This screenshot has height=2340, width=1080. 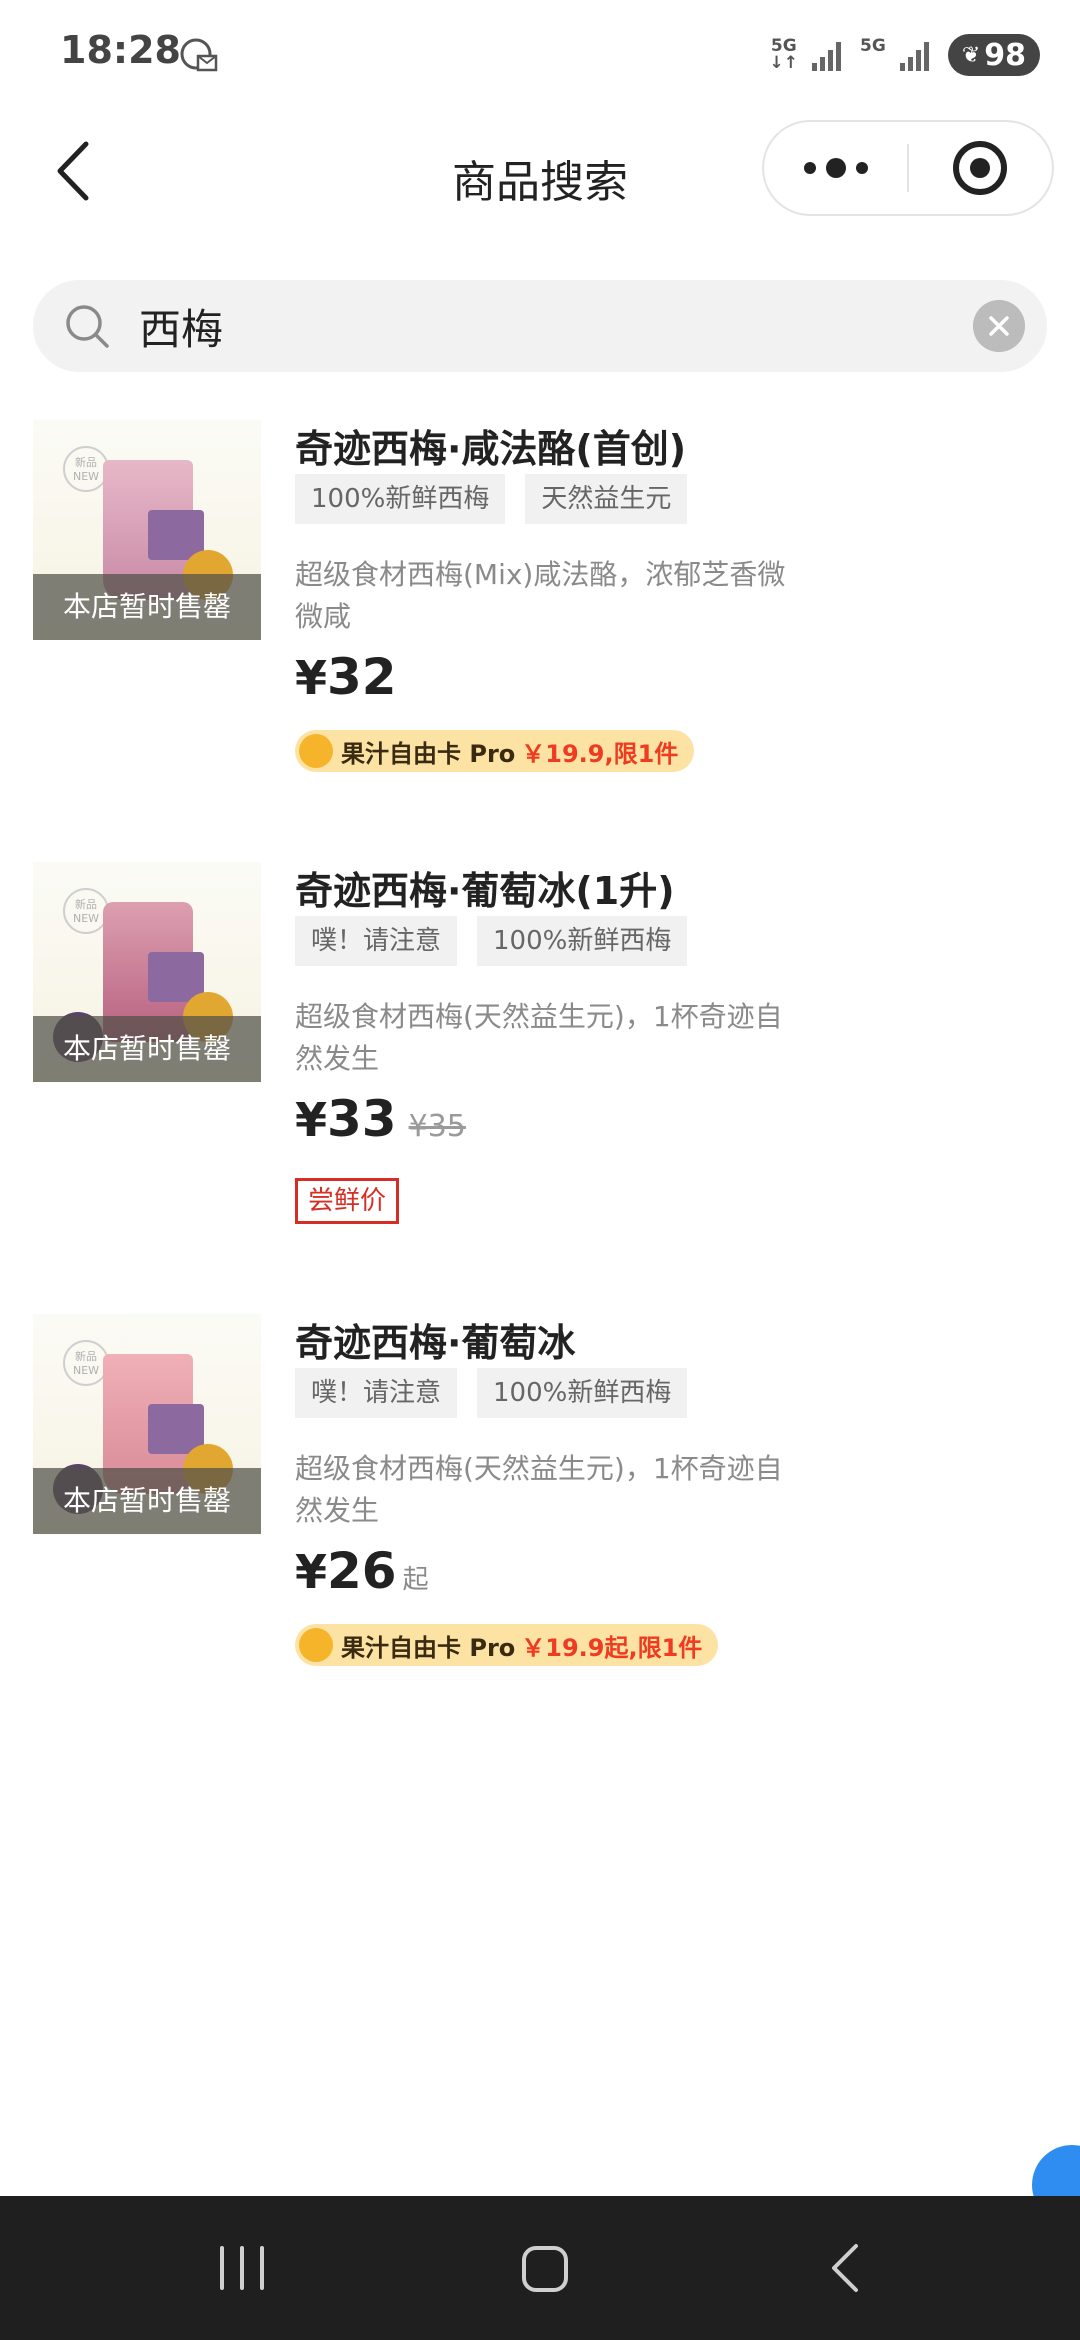 I want to click on target-icon, so click(x=980, y=168).